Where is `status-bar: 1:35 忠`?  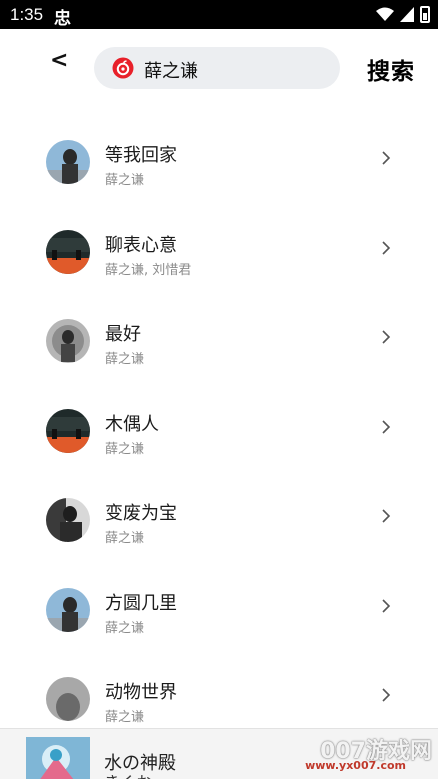
status-bar: 1:35 忠 is located at coordinates (219, 14).